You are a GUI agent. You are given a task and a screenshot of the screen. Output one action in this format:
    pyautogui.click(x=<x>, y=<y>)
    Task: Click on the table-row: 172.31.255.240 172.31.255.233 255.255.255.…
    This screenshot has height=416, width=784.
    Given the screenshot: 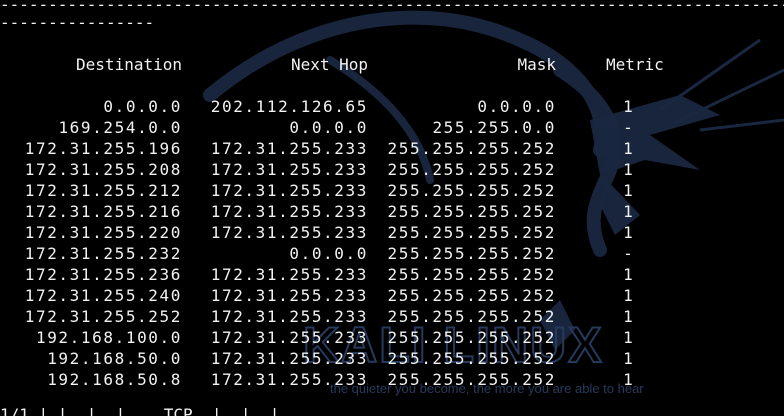 What is the action you would take?
    pyautogui.click(x=392, y=295)
    